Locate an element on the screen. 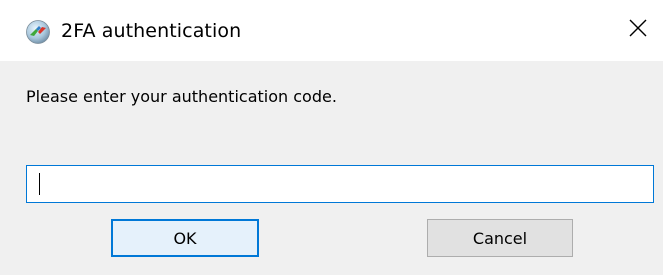 This screenshot has width=663, height=275. remote-desktop-app-icon is located at coordinates (38, 32).